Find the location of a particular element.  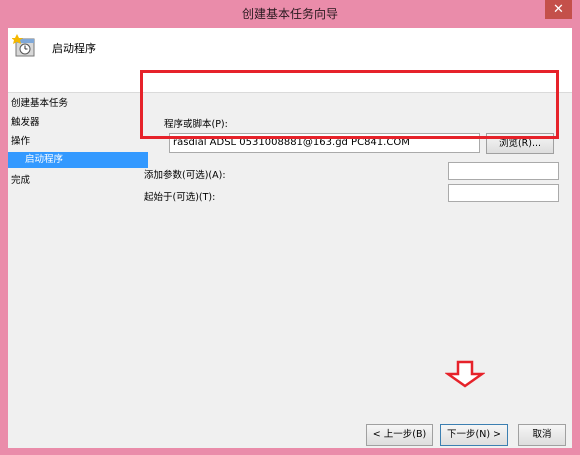

startin-input is located at coordinates (503, 193).